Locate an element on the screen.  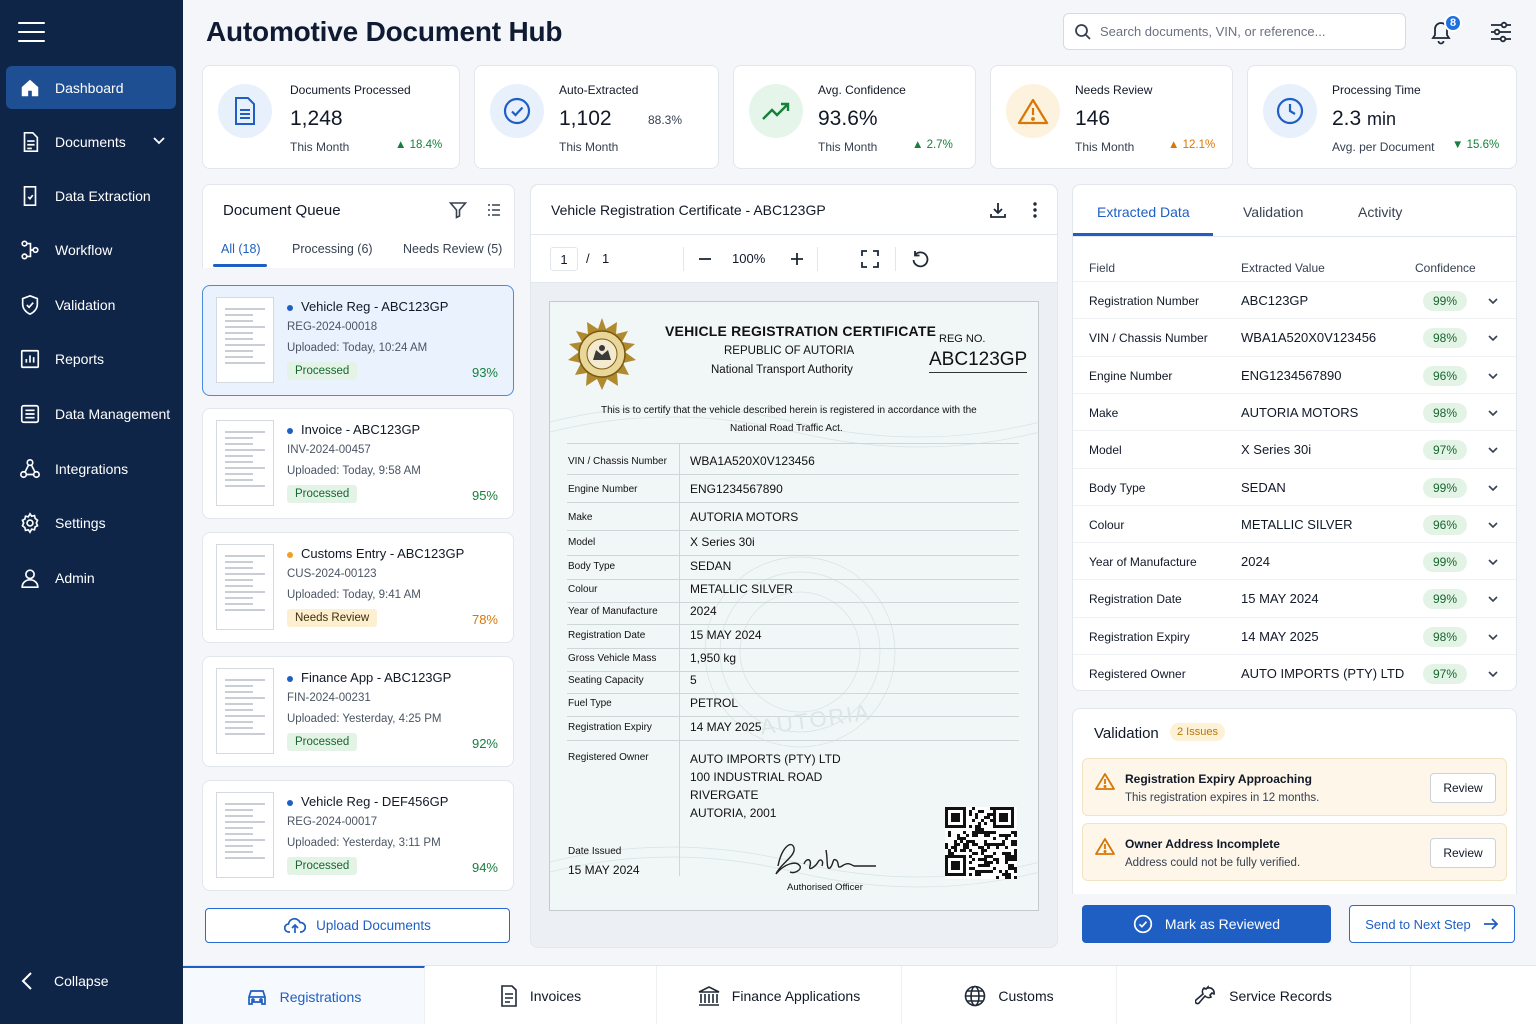
queue-tab-processing: Processing (6) is located at coordinates (332, 249).